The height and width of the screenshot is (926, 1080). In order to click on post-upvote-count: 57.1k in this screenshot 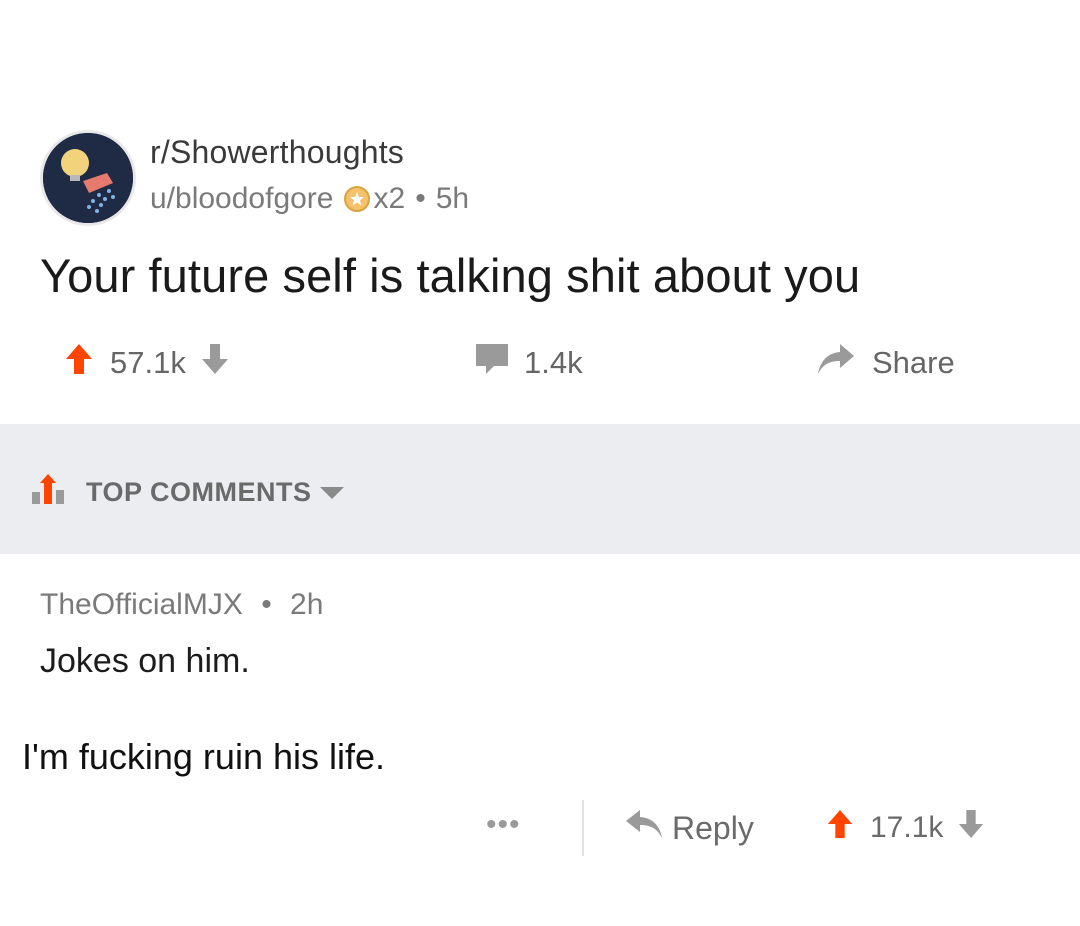, I will do `click(148, 362)`.